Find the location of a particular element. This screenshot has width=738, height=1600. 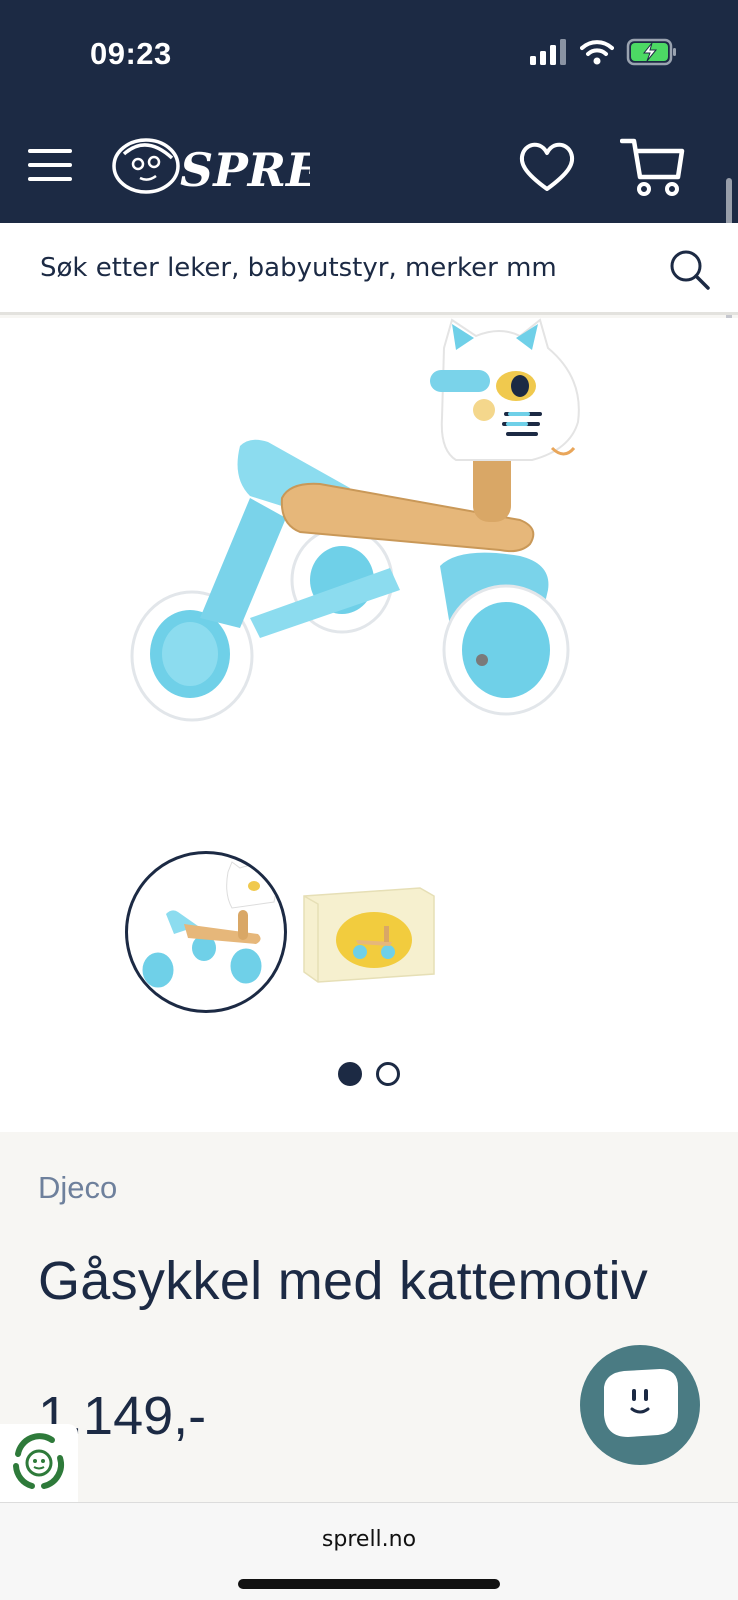

logo-graphic: SPRELL is located at coordinates (249, 167).